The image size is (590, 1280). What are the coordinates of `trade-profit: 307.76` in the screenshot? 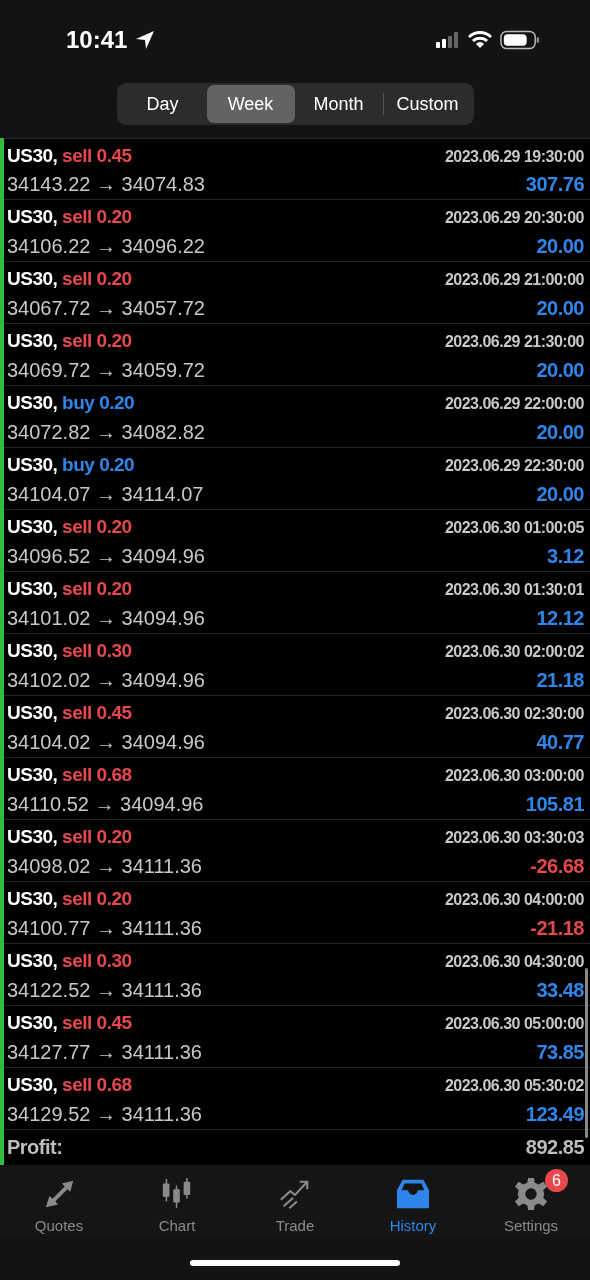 It's located at (554, 184).